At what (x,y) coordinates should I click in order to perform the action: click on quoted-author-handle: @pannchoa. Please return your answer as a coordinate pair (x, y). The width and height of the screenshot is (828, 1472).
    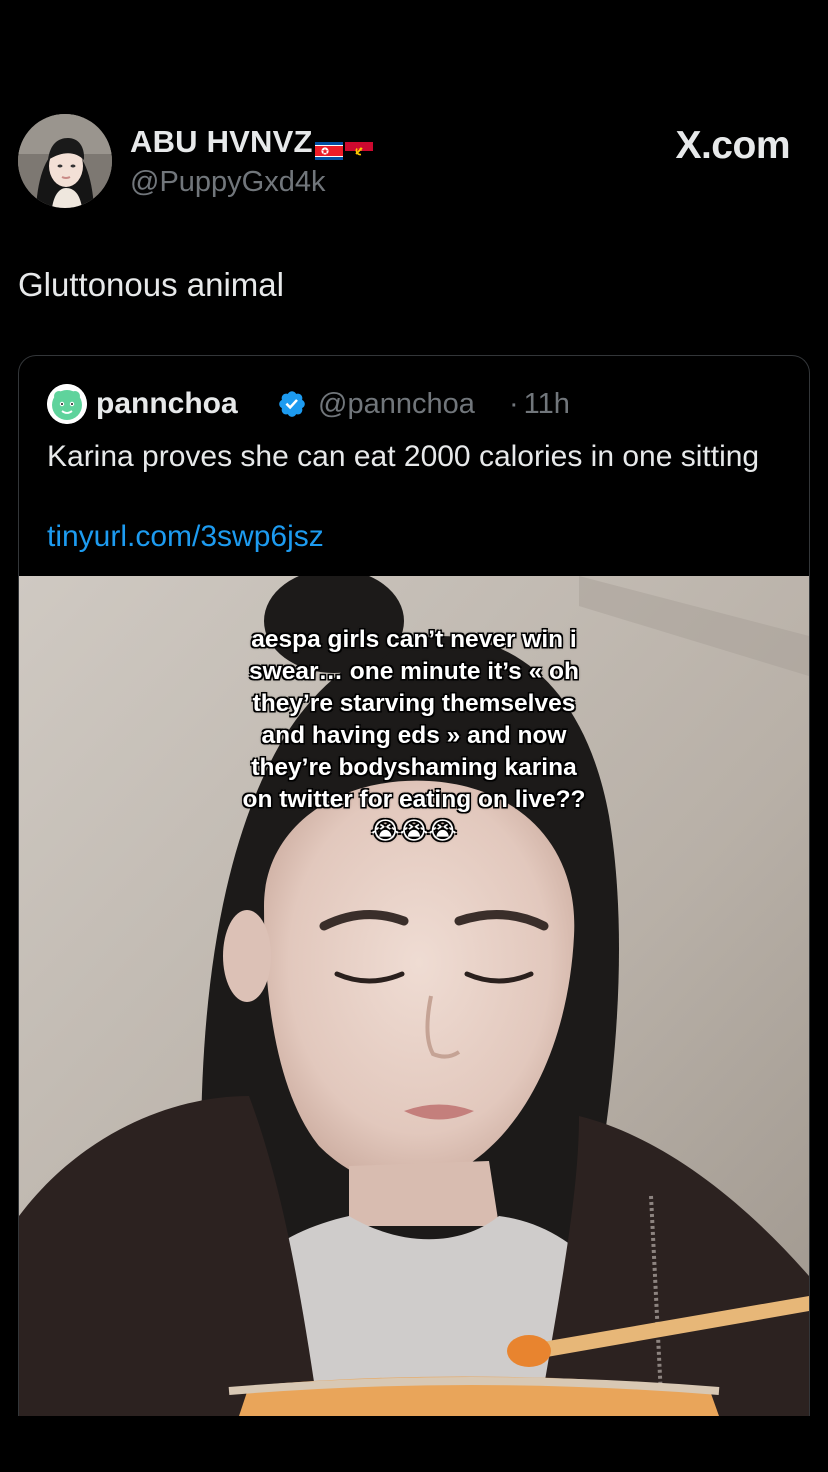
    Looking at the image, I should click on (396, 404).